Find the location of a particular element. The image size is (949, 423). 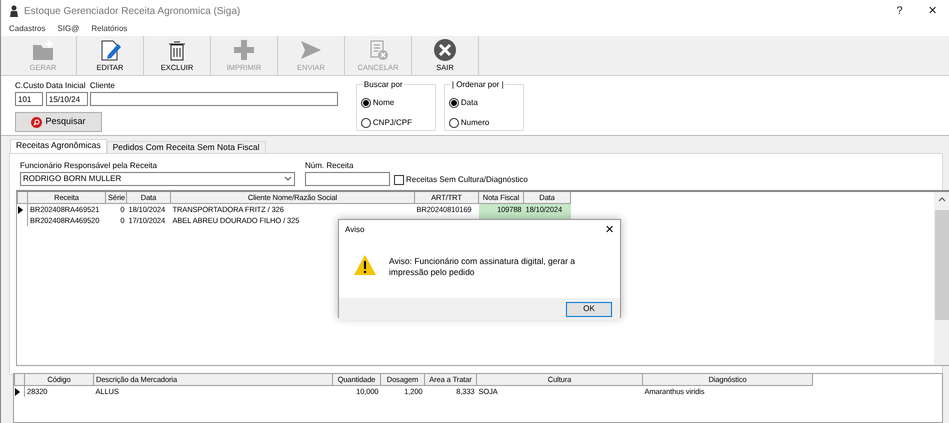

window-title: Estoque Gerenciador Receita Agronomica (Siga) is located at coordinates (133, 11).